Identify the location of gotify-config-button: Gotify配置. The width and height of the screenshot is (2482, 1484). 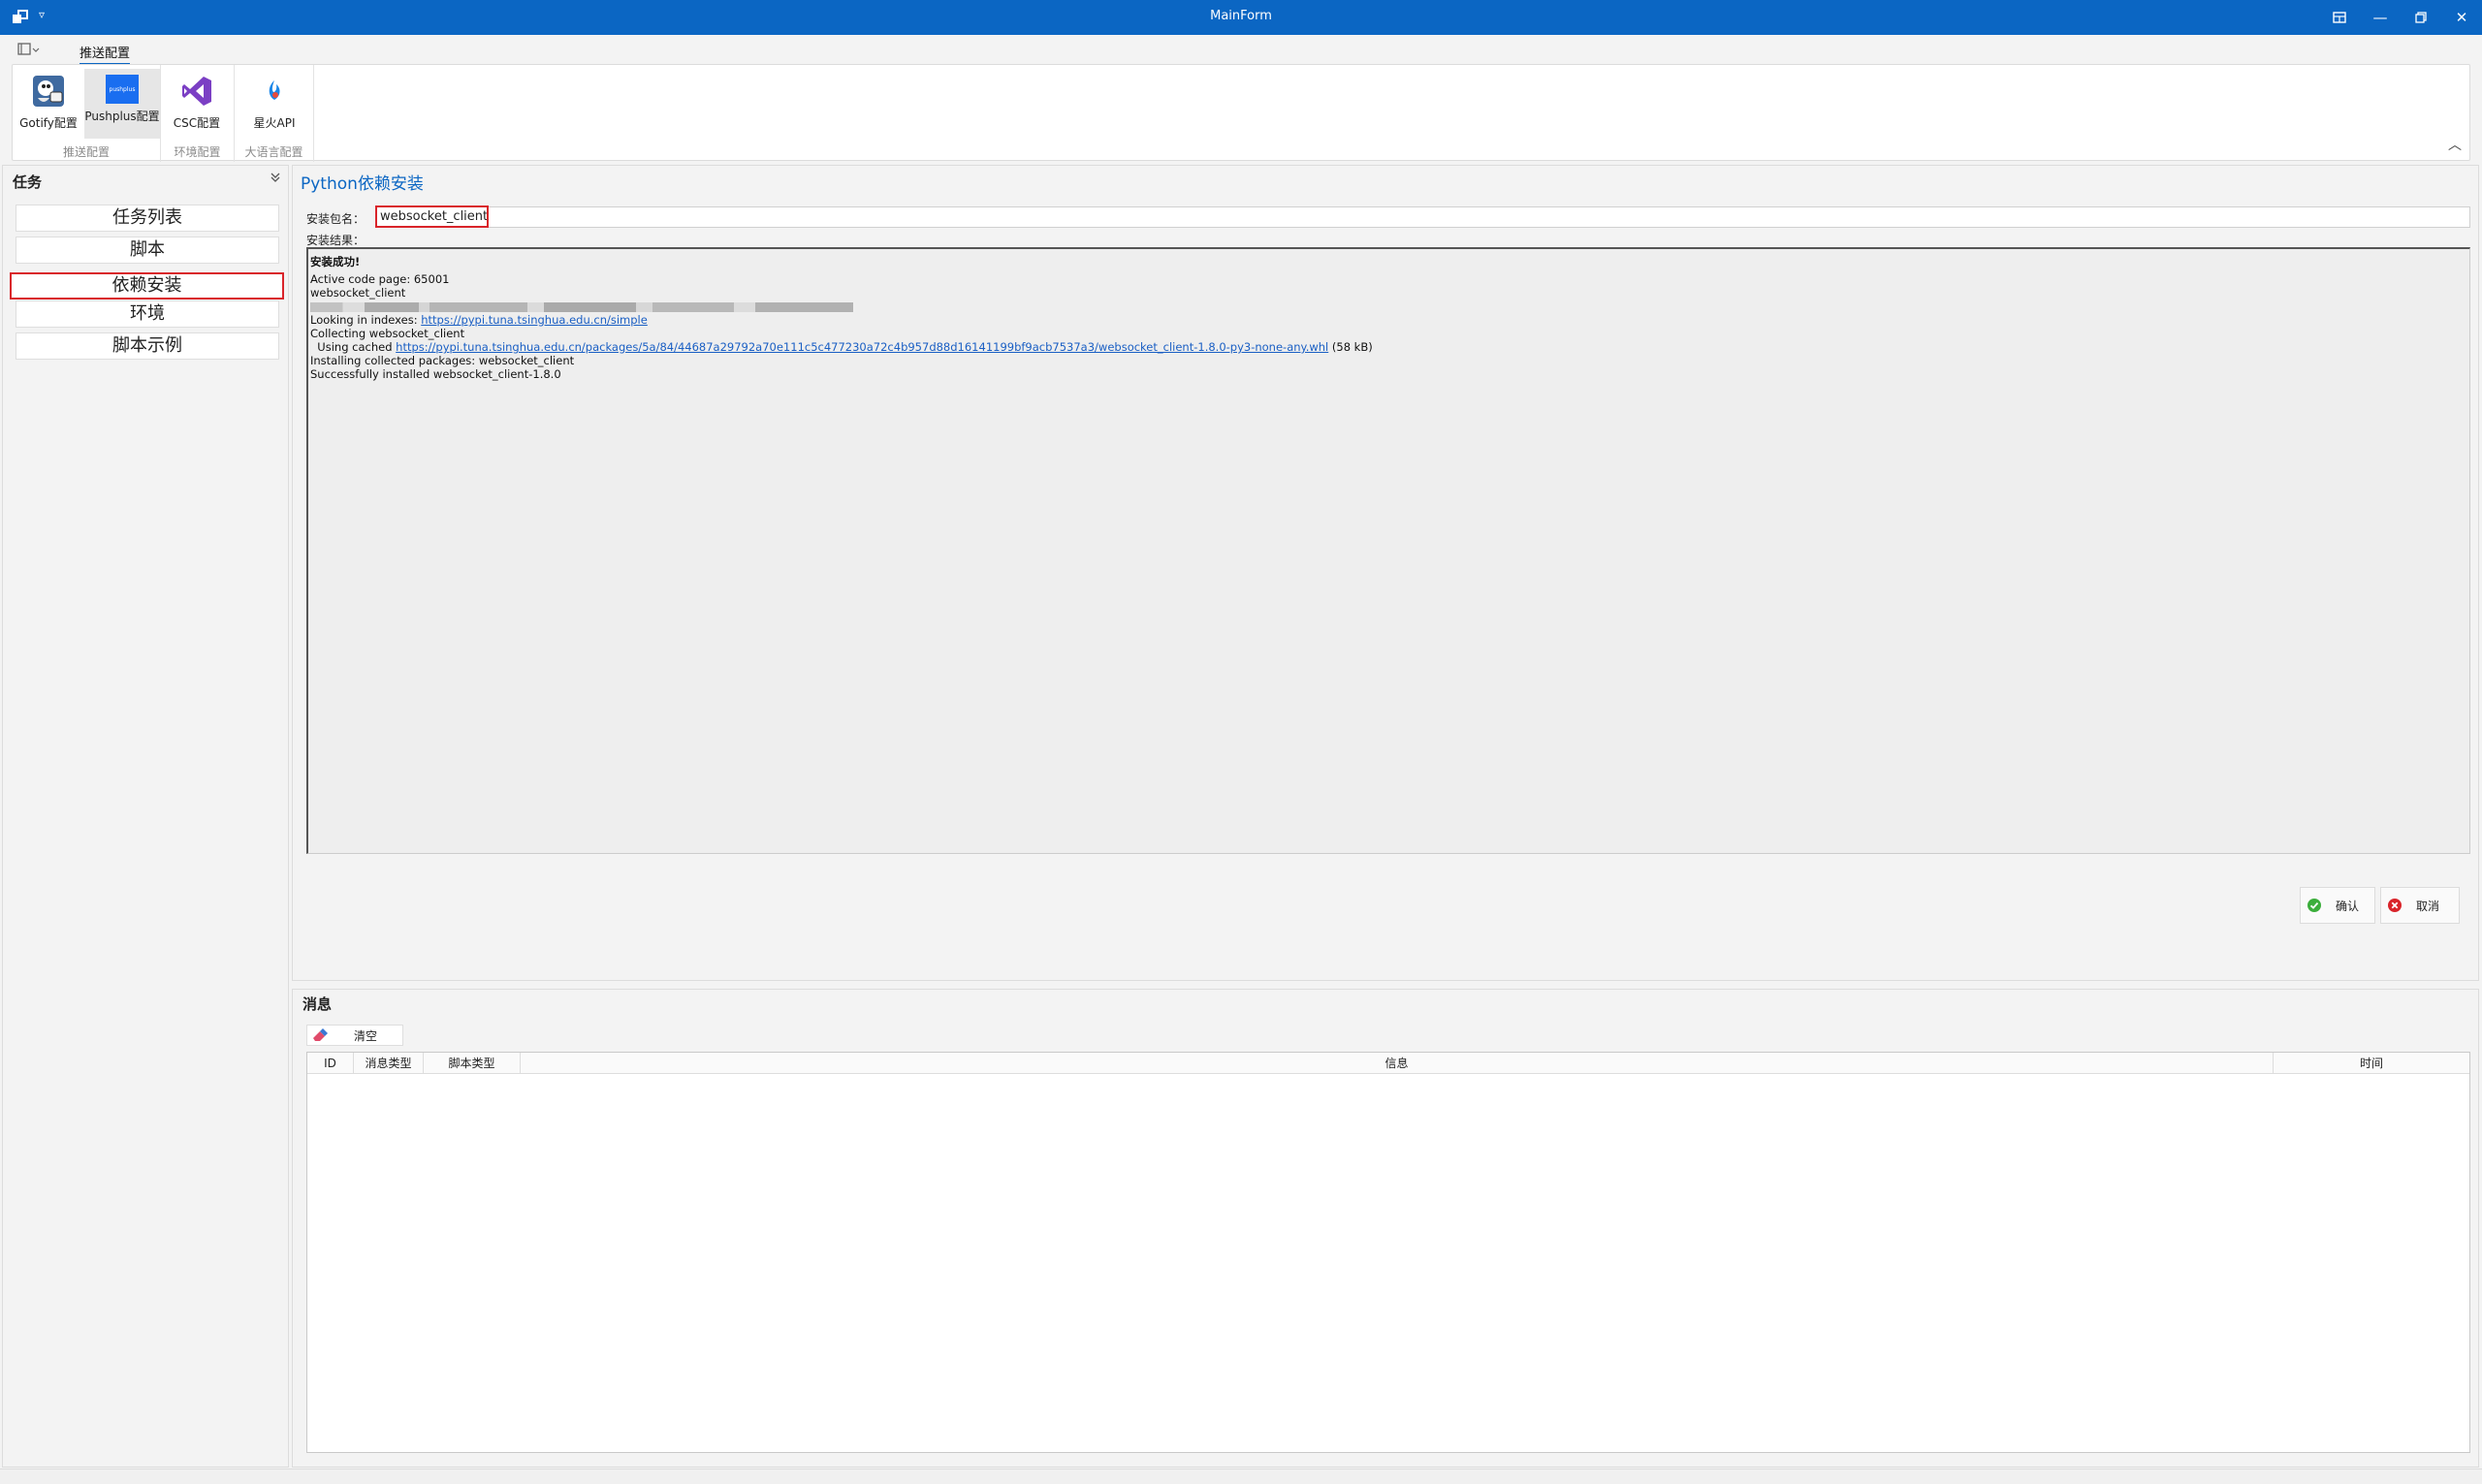
(48, 104).